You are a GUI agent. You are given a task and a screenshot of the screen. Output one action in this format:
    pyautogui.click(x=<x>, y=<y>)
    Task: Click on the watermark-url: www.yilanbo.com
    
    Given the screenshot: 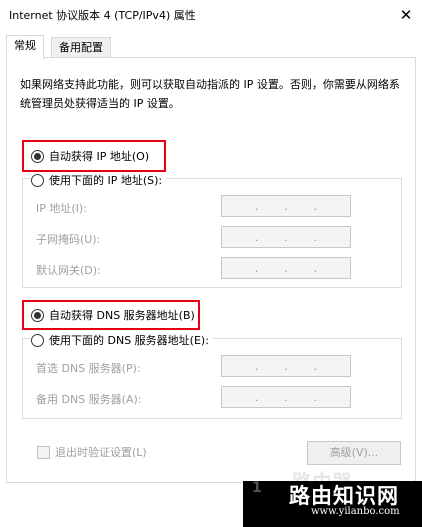 What is the action you would take?
    pyautogui.click(x=355, y=511)
    